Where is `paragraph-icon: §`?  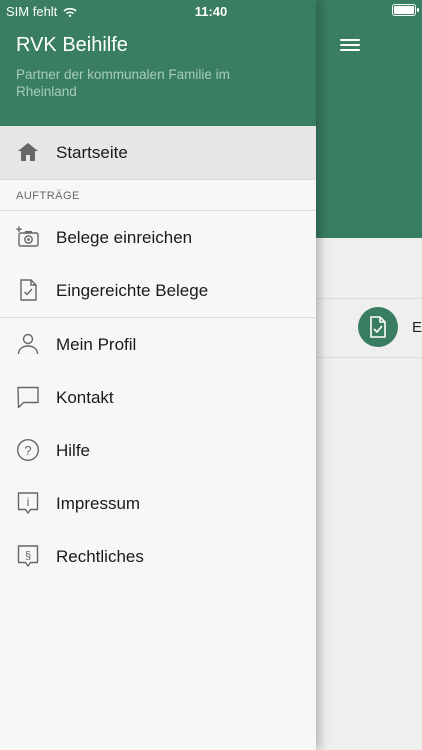
paragraph-icon: § is located at coordinates (28, 556).